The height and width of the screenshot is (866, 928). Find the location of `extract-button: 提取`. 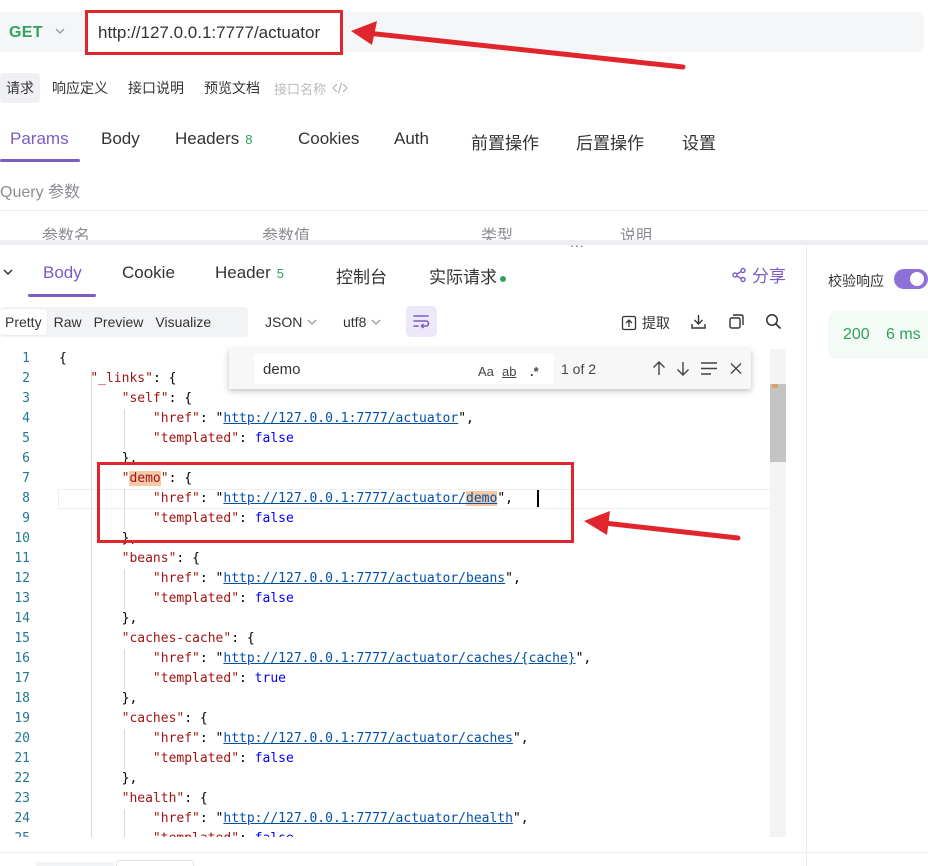

extract-button: 提取 is located at coordinates (645, 323).